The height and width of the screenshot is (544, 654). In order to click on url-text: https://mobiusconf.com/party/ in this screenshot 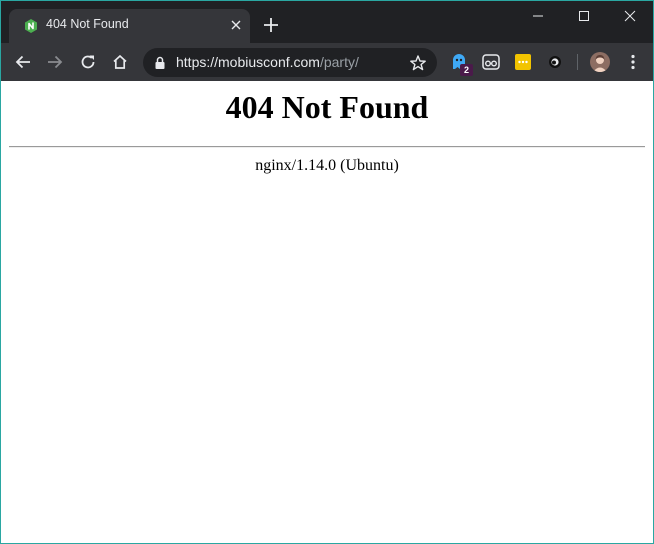, I will do `click(267, 62)`.